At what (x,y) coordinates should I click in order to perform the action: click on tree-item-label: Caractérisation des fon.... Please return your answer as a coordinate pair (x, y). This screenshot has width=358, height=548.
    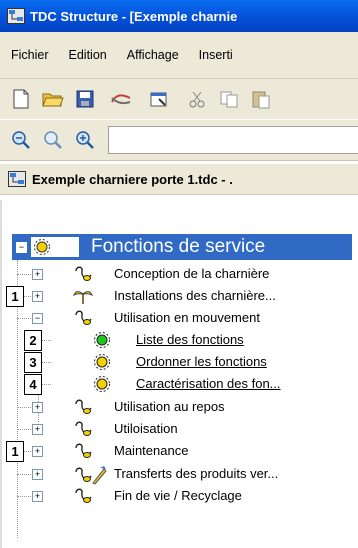
    Looking at the image, I should click on (208, 383).